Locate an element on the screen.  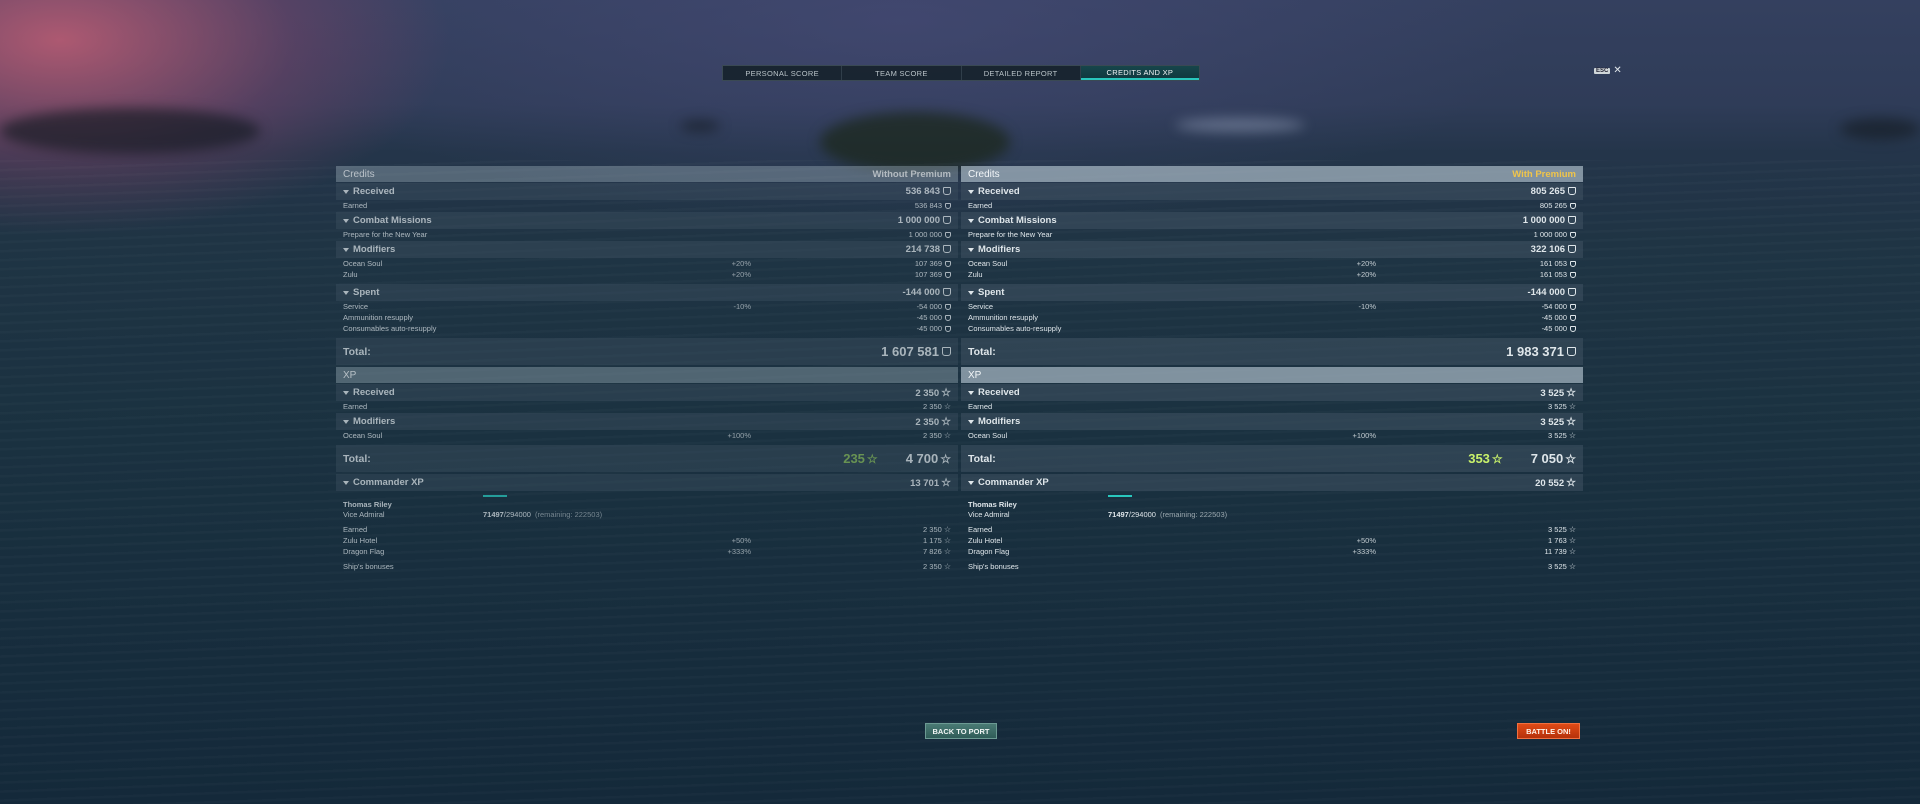
xp-received-section: Received 2 350 ☆ is located at coordinates (647, 392).